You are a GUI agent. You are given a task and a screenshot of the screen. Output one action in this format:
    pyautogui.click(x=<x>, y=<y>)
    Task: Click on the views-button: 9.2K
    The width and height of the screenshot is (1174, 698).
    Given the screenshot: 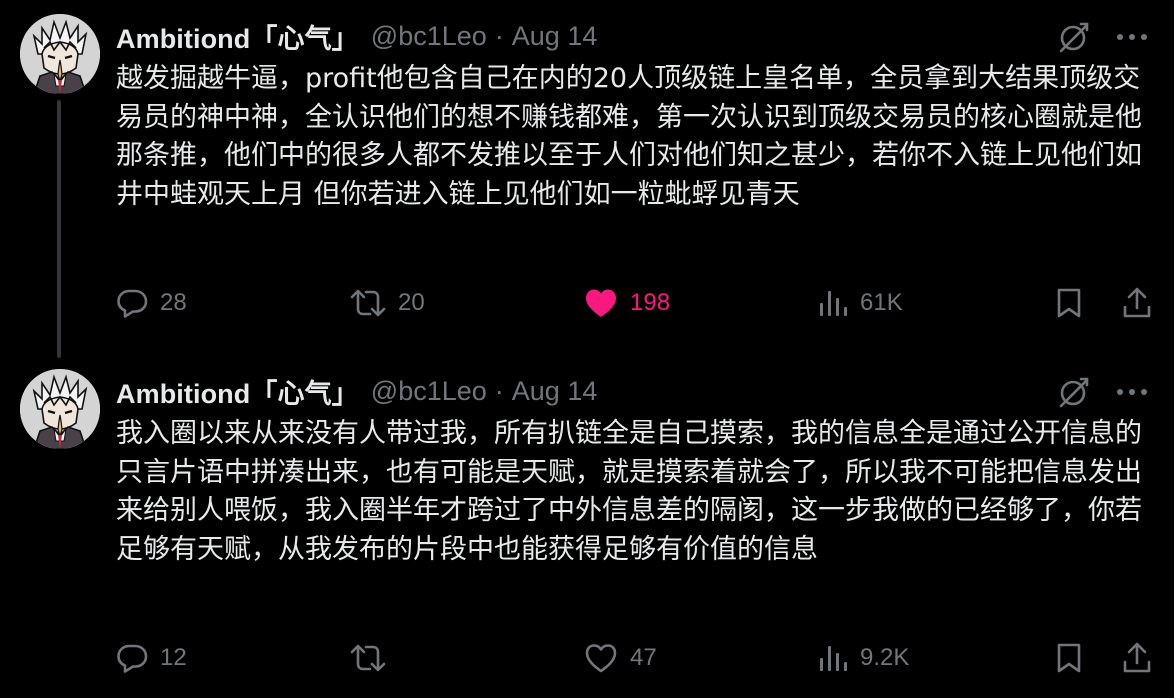 What is the action you would take?
    pyautogui.click(x=863, y=658)
    